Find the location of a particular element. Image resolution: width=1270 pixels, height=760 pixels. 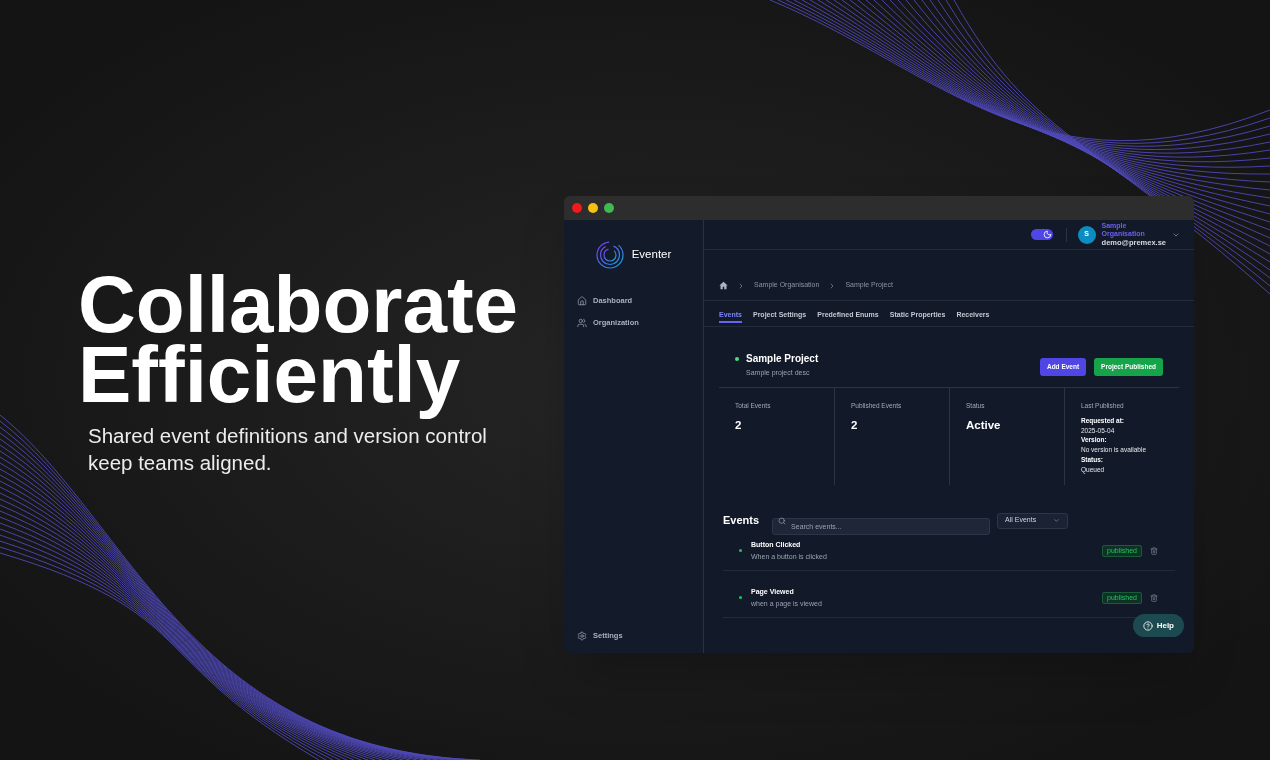

logo-text: Eventer is located at coordinates (651, 255).